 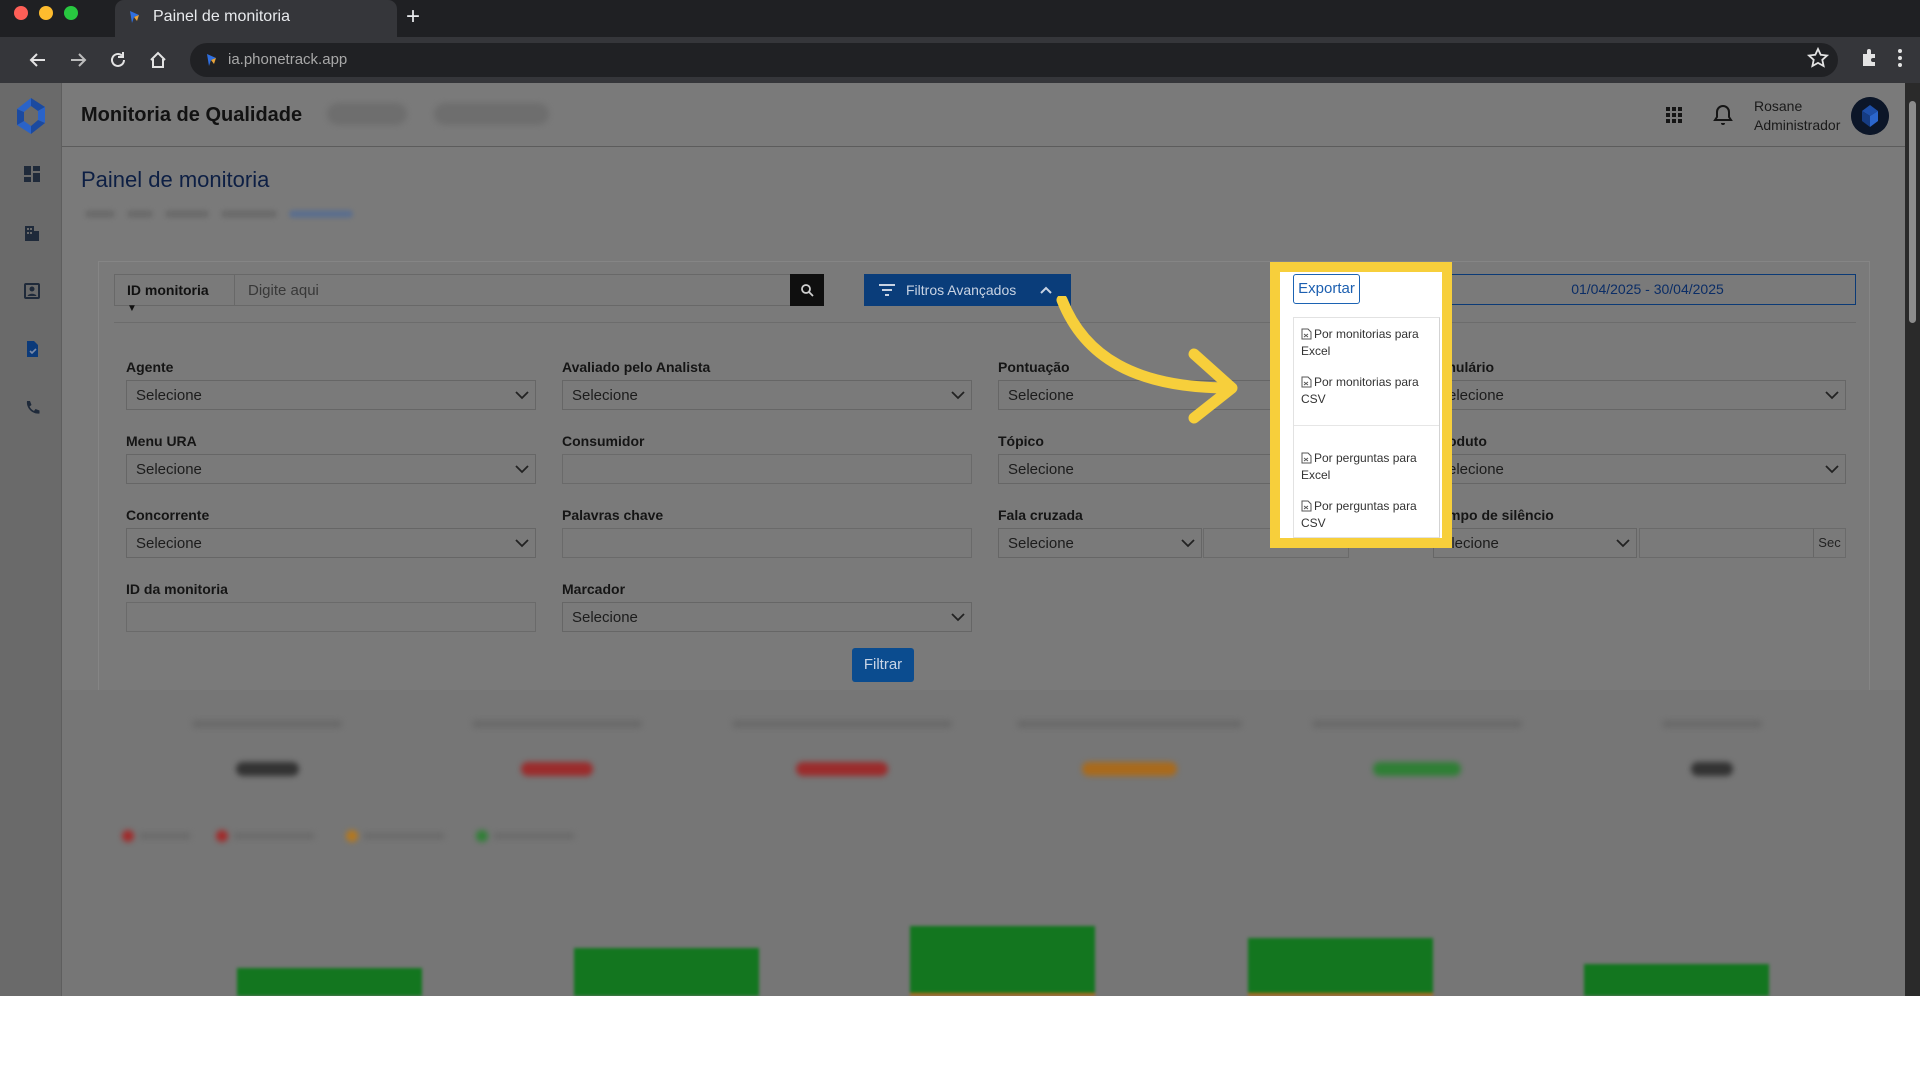 I want to click on export-perguntas-csv: Por perguntas para CSV, so click(x=1368, y=515).